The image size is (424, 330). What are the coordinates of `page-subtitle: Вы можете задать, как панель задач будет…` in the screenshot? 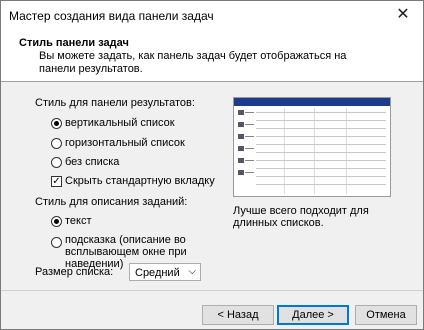 It's located at (193, 62).